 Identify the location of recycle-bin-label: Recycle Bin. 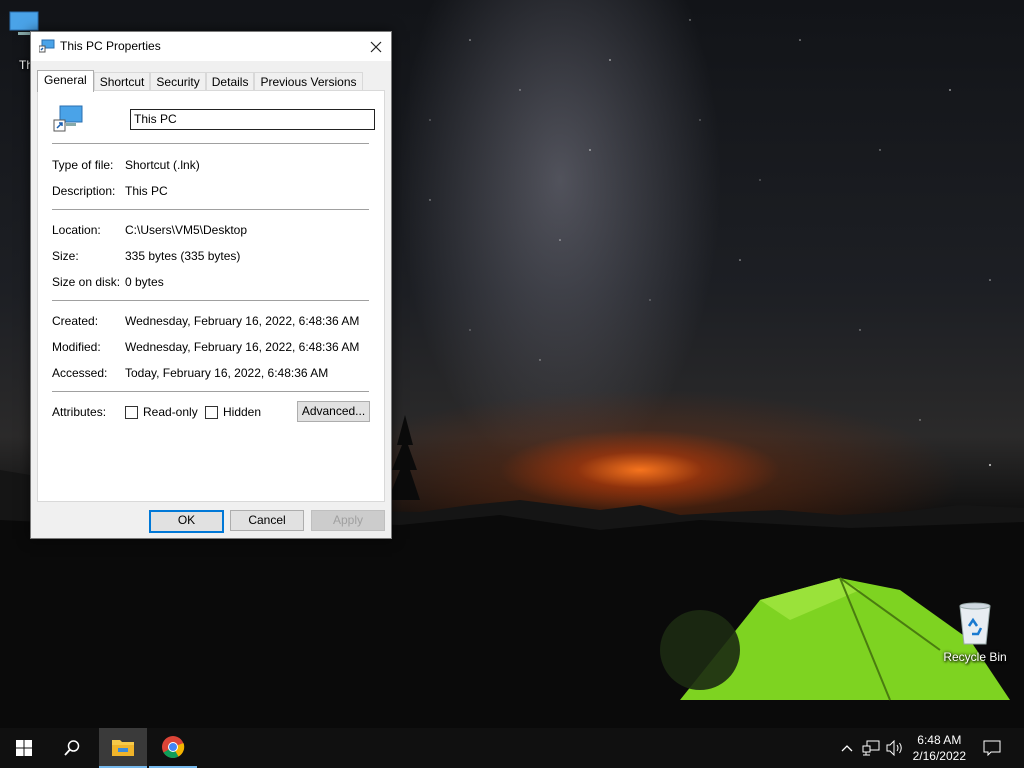
(975, 657).